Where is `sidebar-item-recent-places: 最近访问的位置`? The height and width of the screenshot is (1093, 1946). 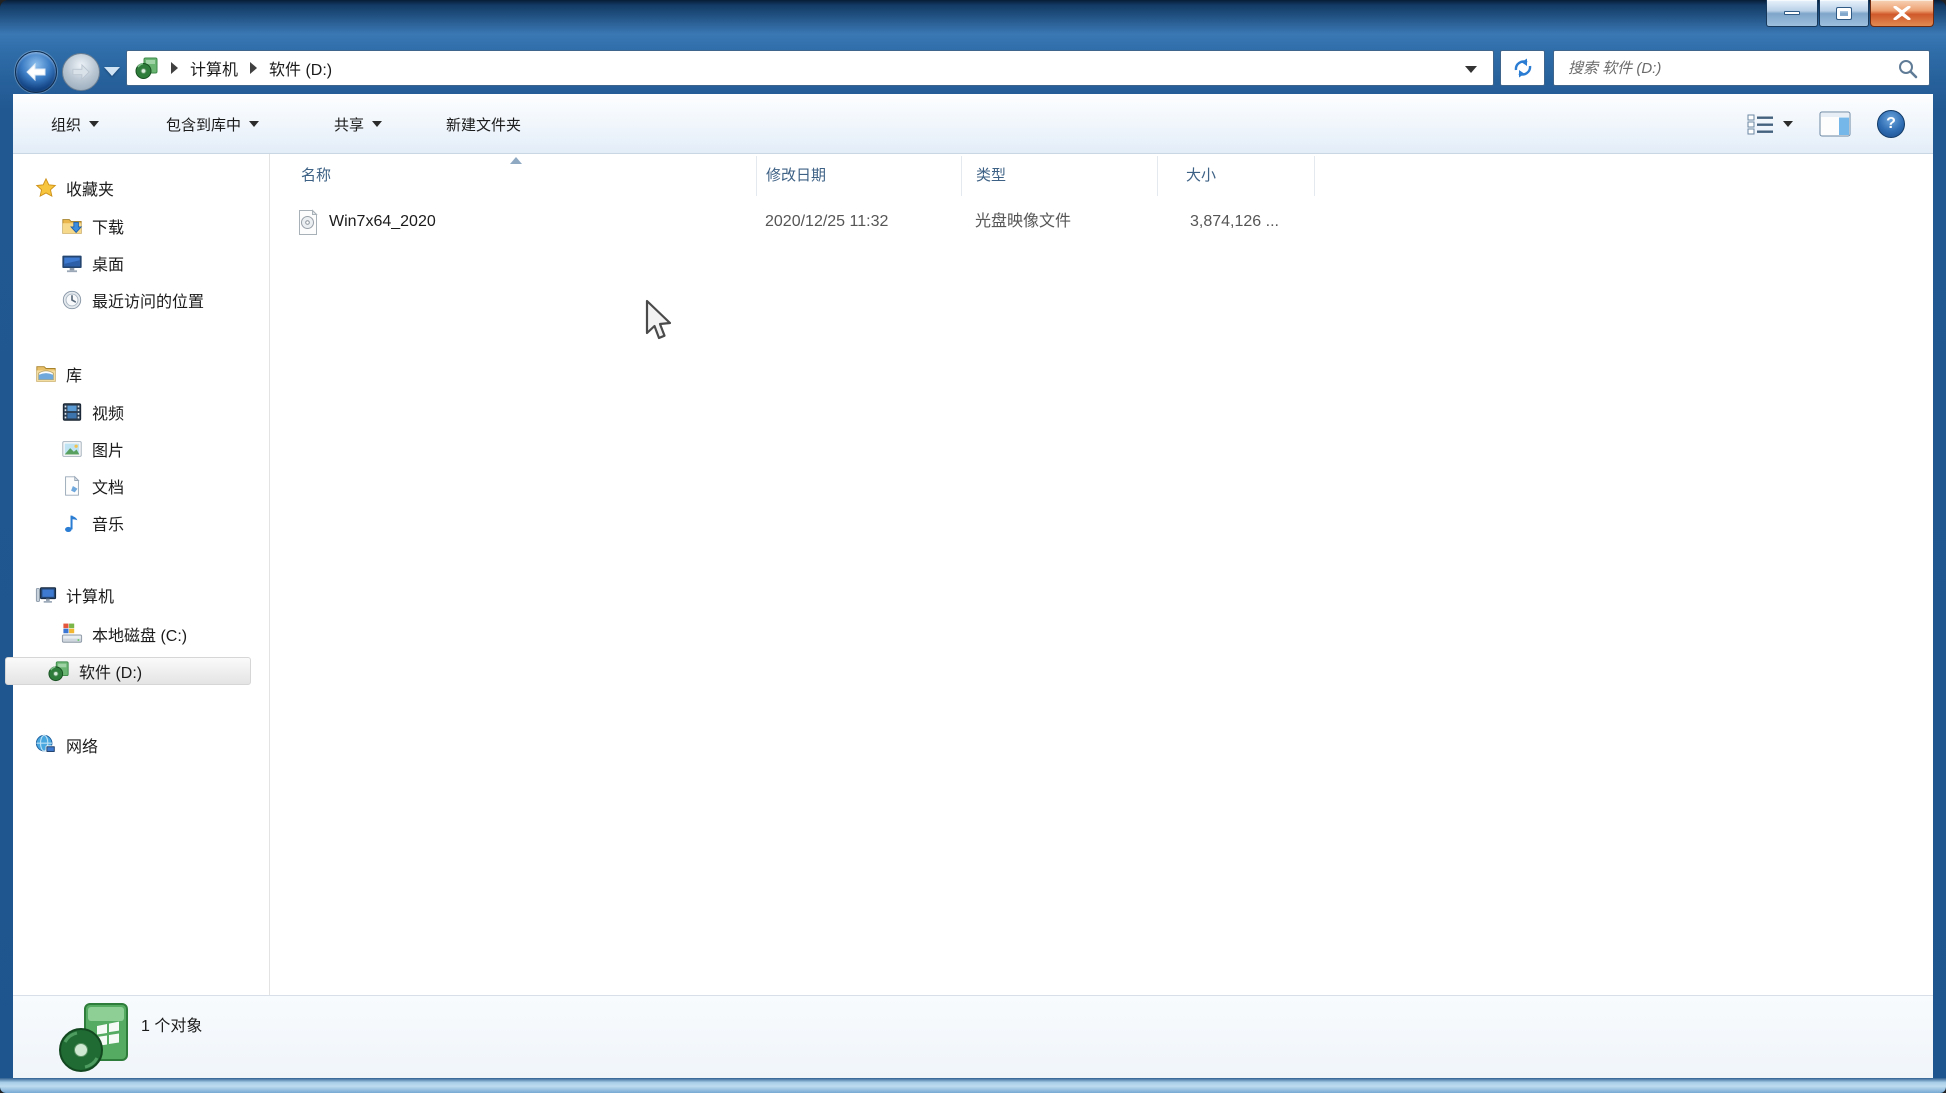
sidebar-item-recent-places: 最近访问的位置 is located at coordinates (141, 300).